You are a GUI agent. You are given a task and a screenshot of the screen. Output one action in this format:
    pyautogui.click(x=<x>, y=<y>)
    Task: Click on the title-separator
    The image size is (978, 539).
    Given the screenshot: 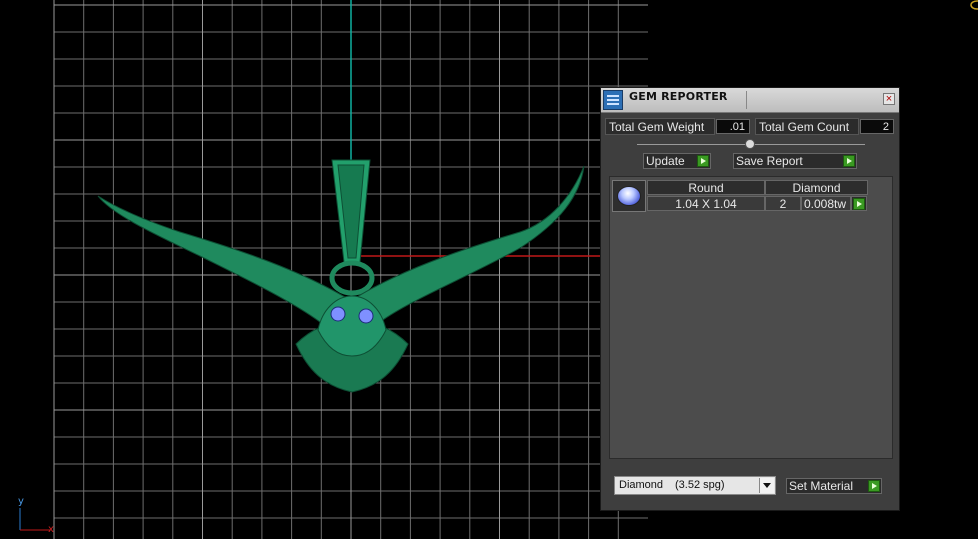 What is the action you would take?
    pyautogui.click(x=746, y=100)
    